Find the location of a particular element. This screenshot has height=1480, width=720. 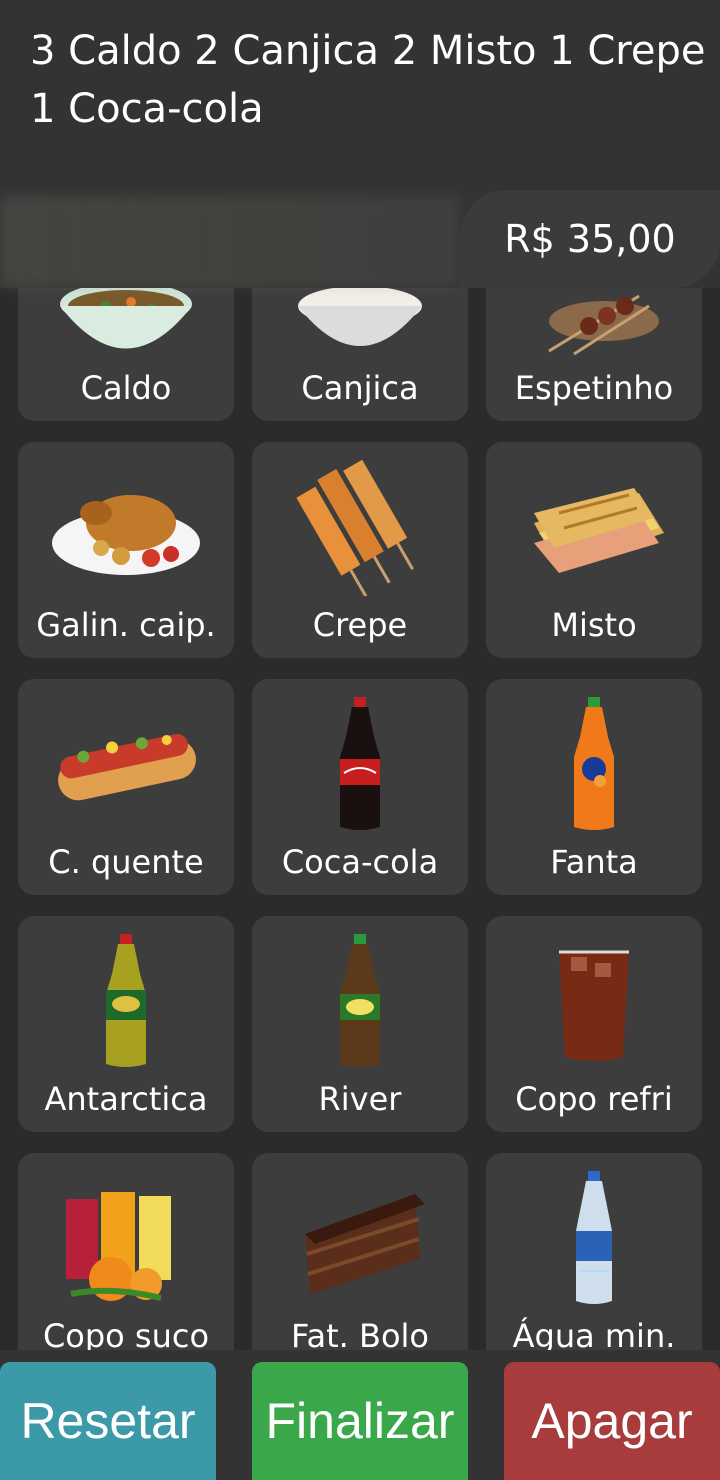

crepe-stick-icon is located at coordinates (360, 528).